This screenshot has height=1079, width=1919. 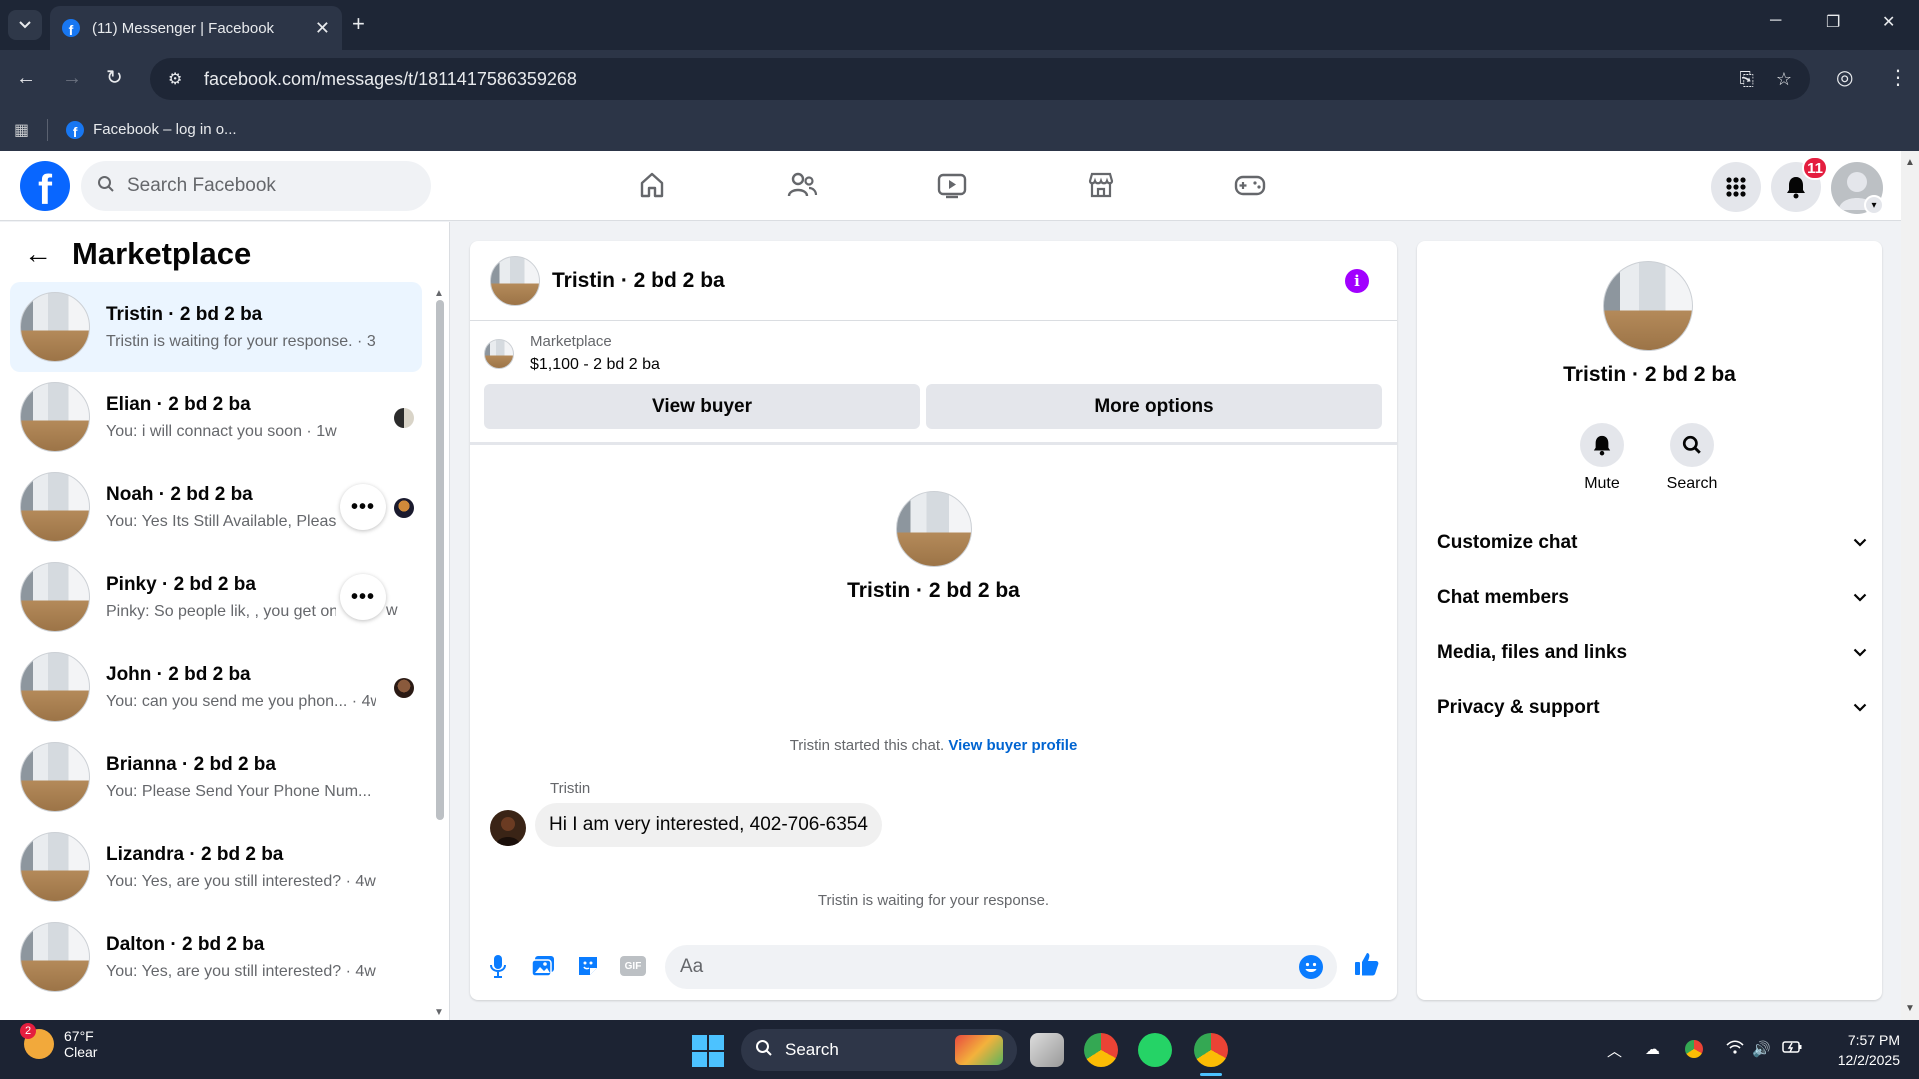 What do you see at coordinates (1652, 598) in the screenshot?
I see `chat-members-section: Chat members` at bounding box center [1652, 598].